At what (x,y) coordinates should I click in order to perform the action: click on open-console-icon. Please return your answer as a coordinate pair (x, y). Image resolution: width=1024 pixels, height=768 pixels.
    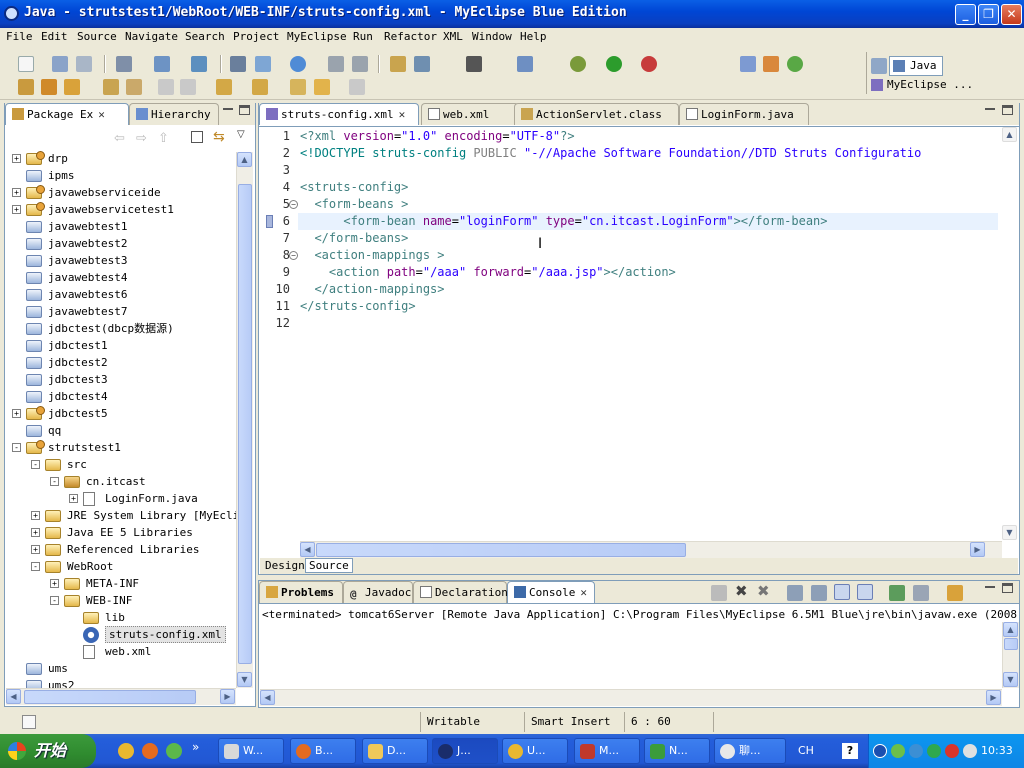
    Looking at the image, I should click on (955, 593).